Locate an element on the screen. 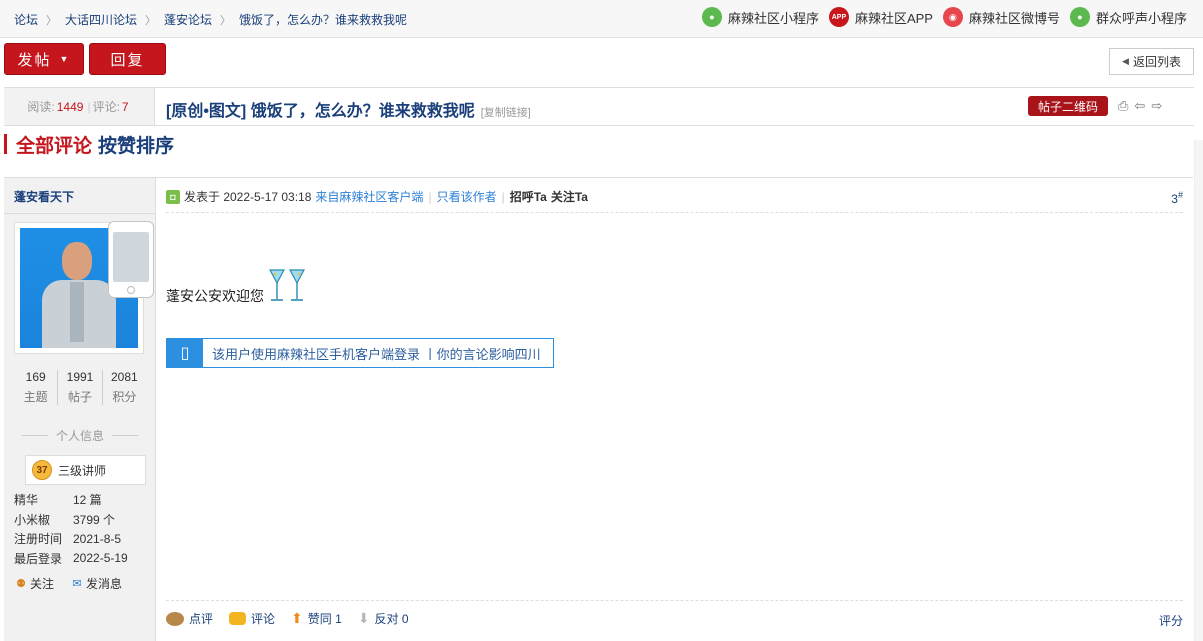 The width and height of the screenshot is (1203, 641). mini-program-link: ● 麻辣社区小程序 is located at coordinates (760, 17).